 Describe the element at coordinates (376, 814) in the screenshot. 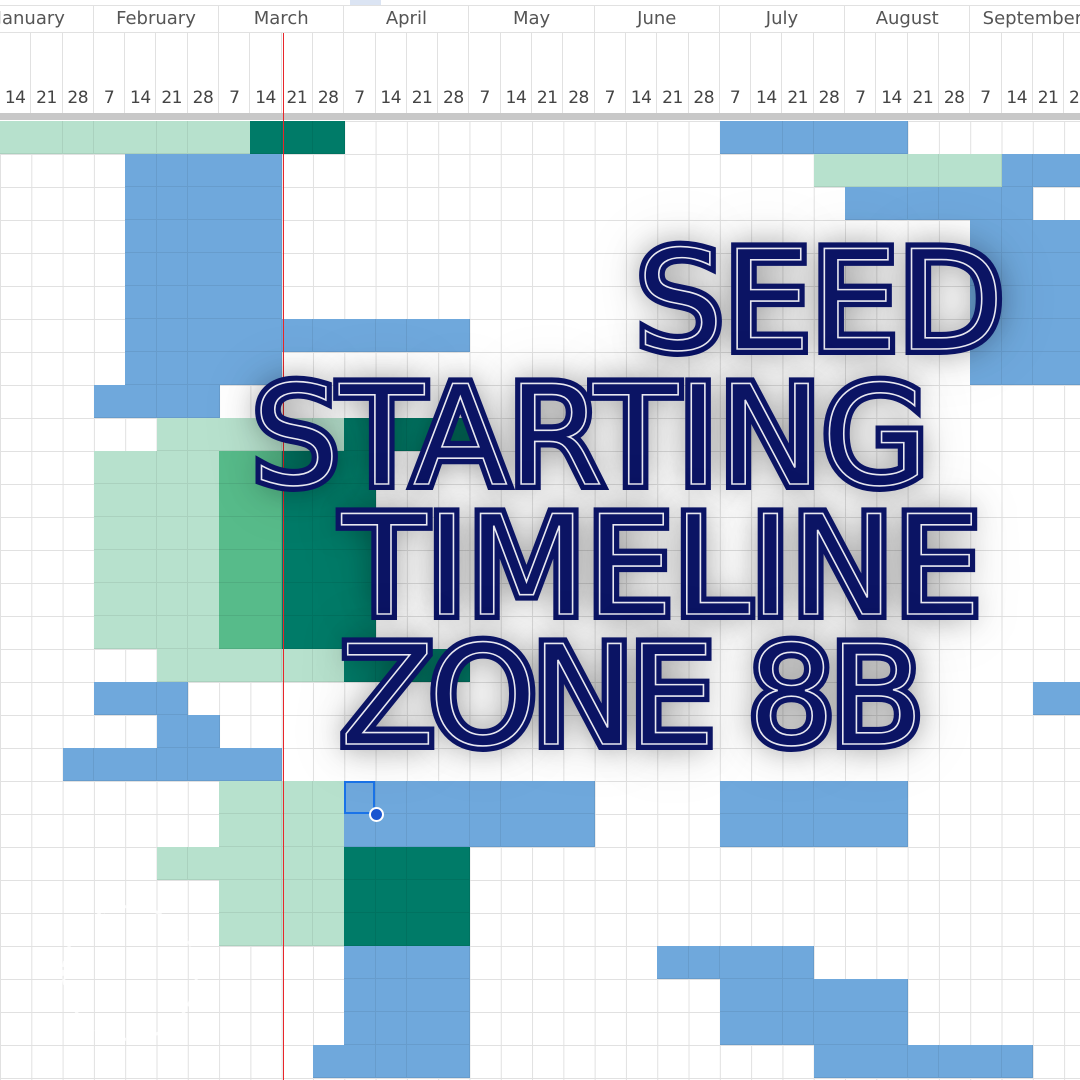

I see `fill-handle` at that location.